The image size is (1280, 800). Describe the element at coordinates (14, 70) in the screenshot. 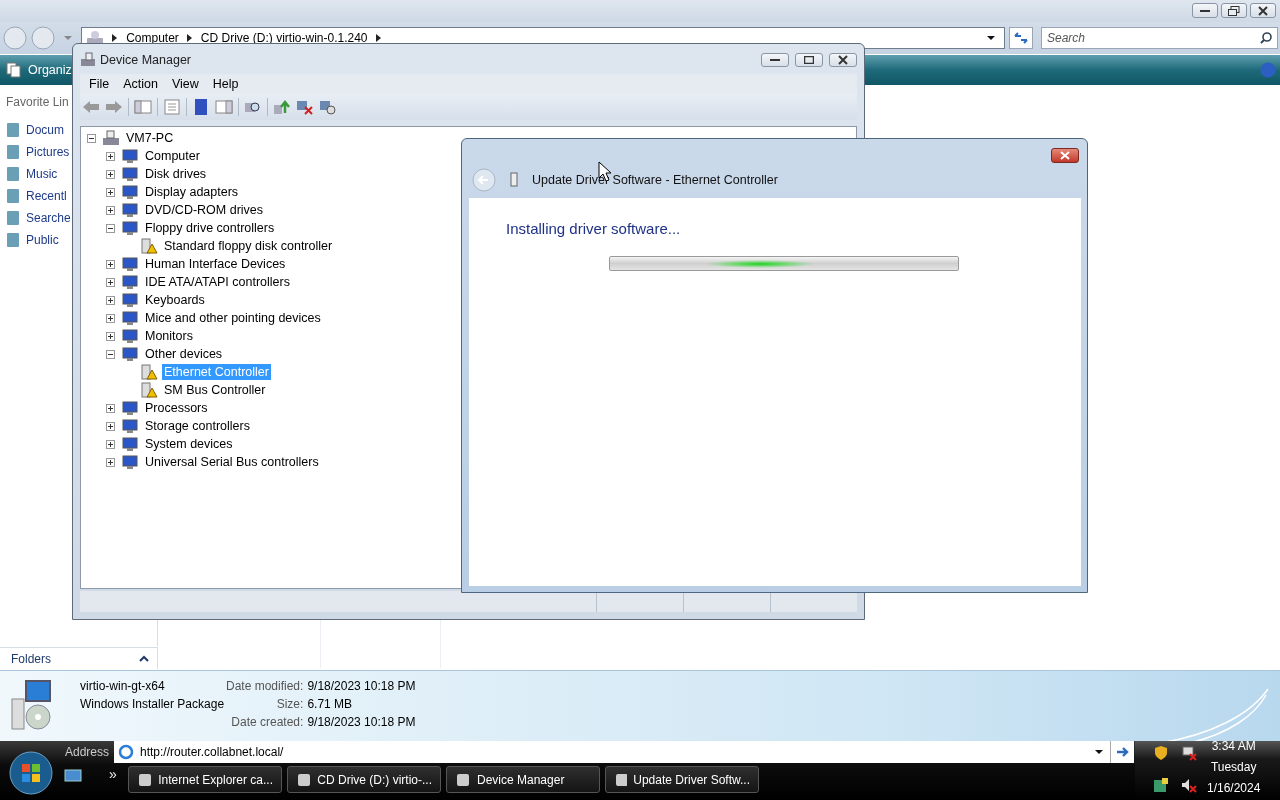

I see `pages-icon` at that location.